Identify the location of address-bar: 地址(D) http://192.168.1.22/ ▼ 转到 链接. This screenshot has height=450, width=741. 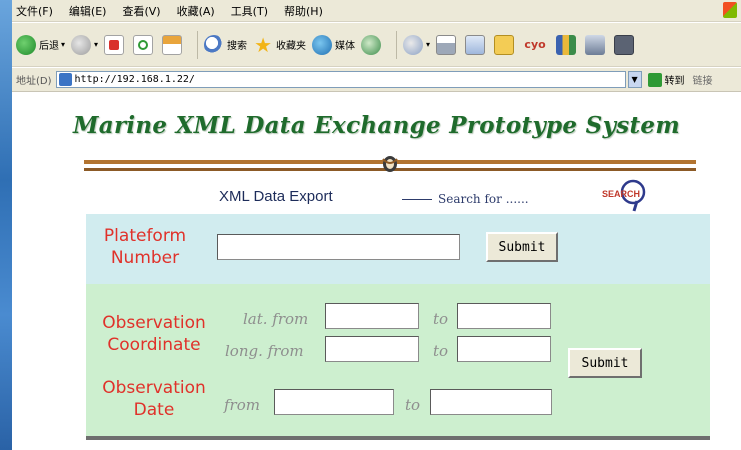
(376, 80).